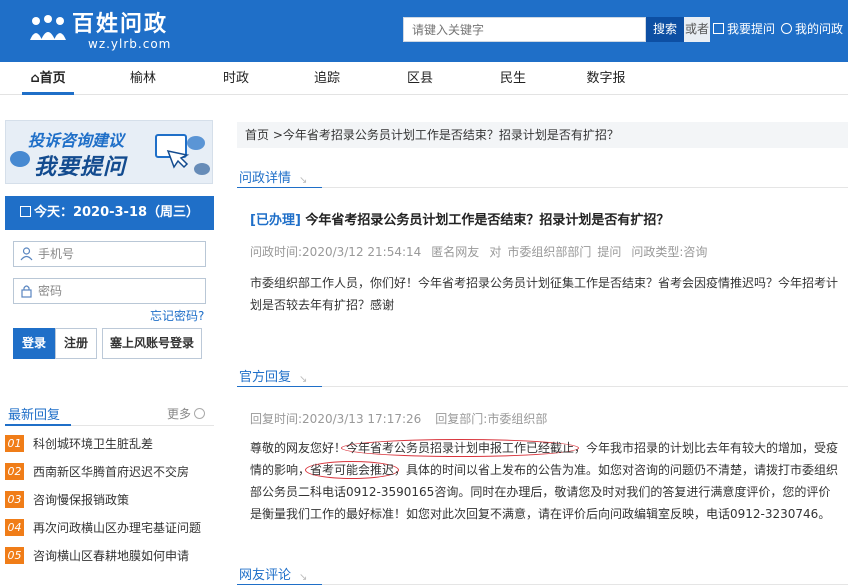  What do you see at coordinates (179, 414) in the screenshot?
I see `more-label: 更多` at bounding box center [179, 414].